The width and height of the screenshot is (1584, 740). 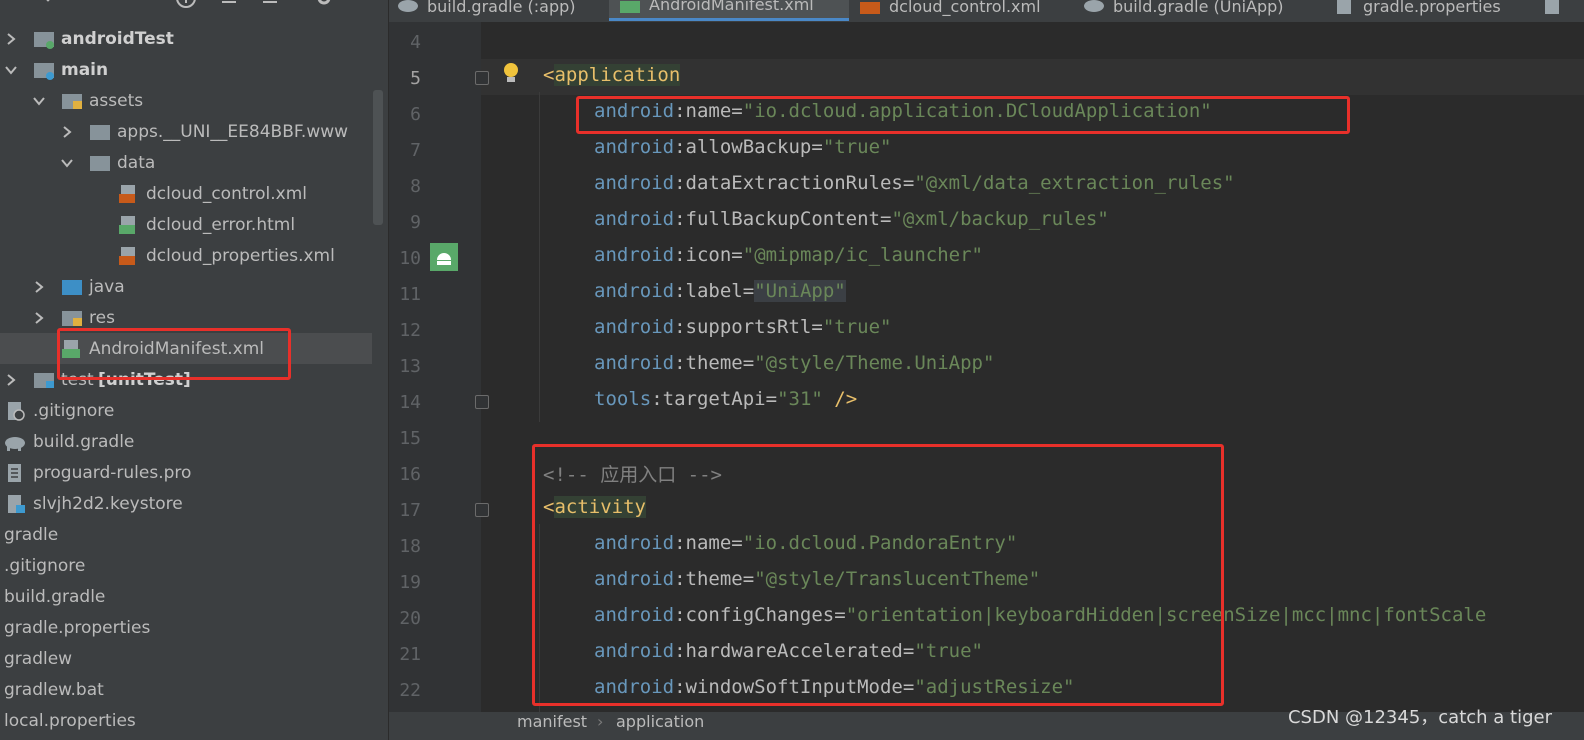 What do you see at coordinates (127, 224) in the screenshot?
I see `html-file-icon` at bounding box center [127, 224].